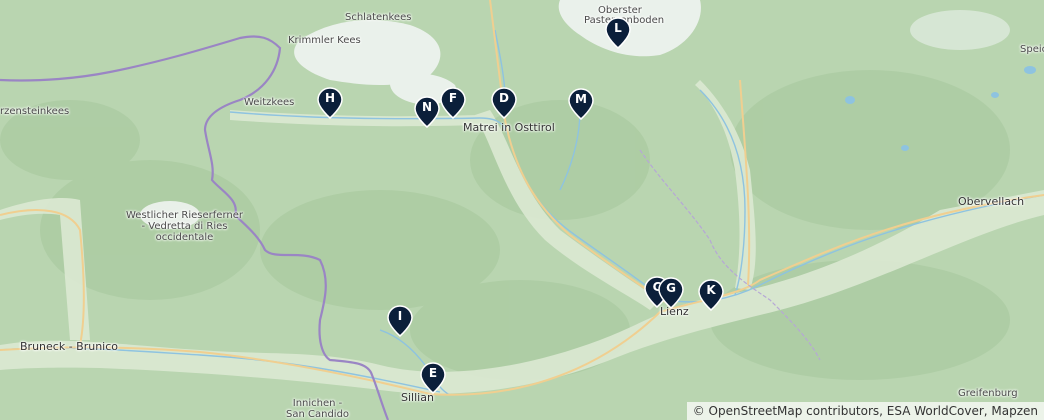  I want to click on marker-letter: E, so click(433, 373).